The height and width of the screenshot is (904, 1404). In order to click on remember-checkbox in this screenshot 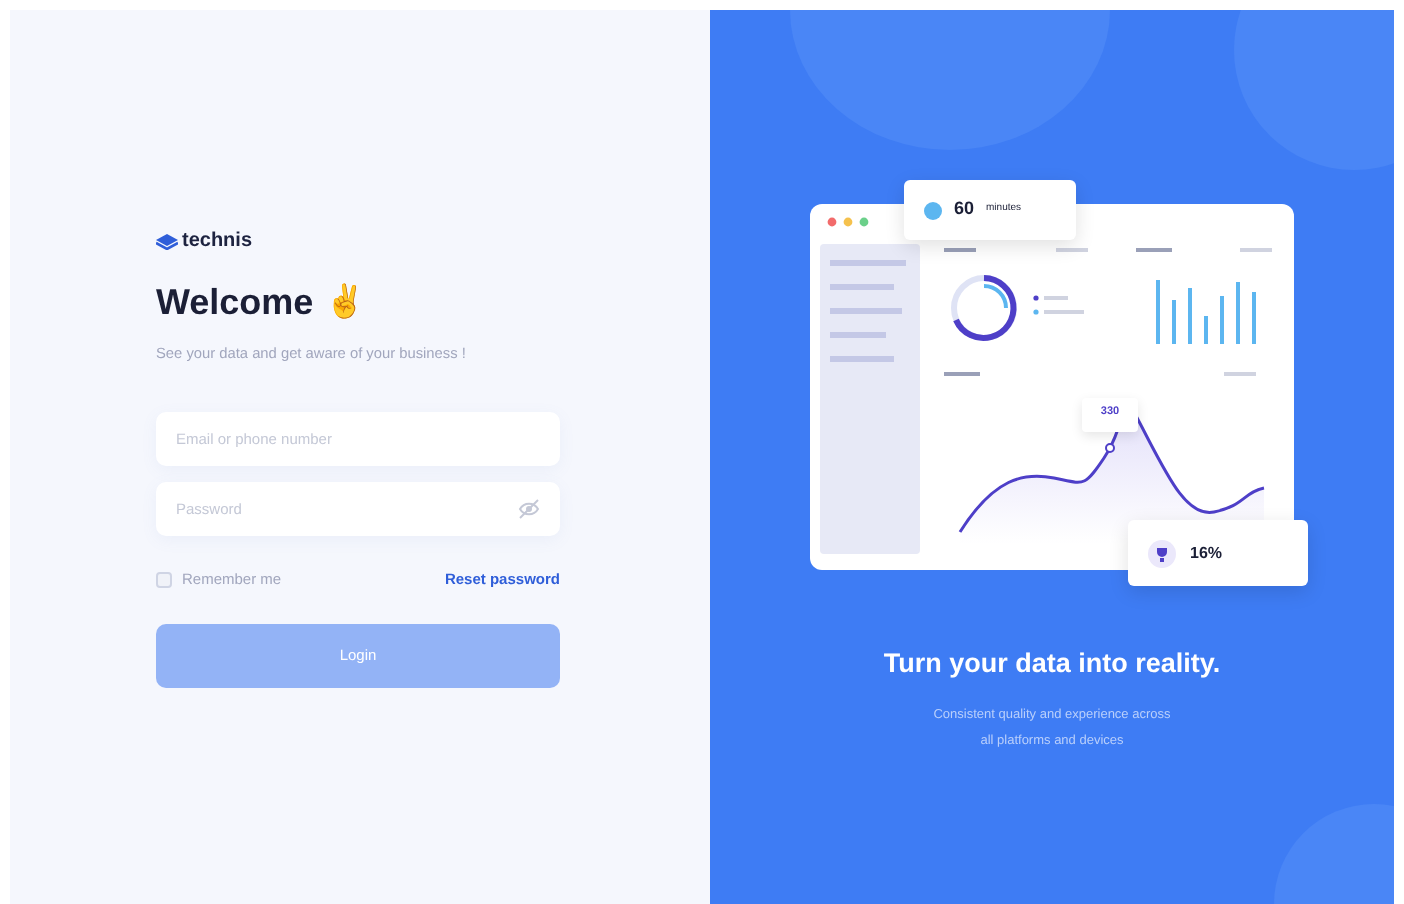, I will do `click(164, 580)`.